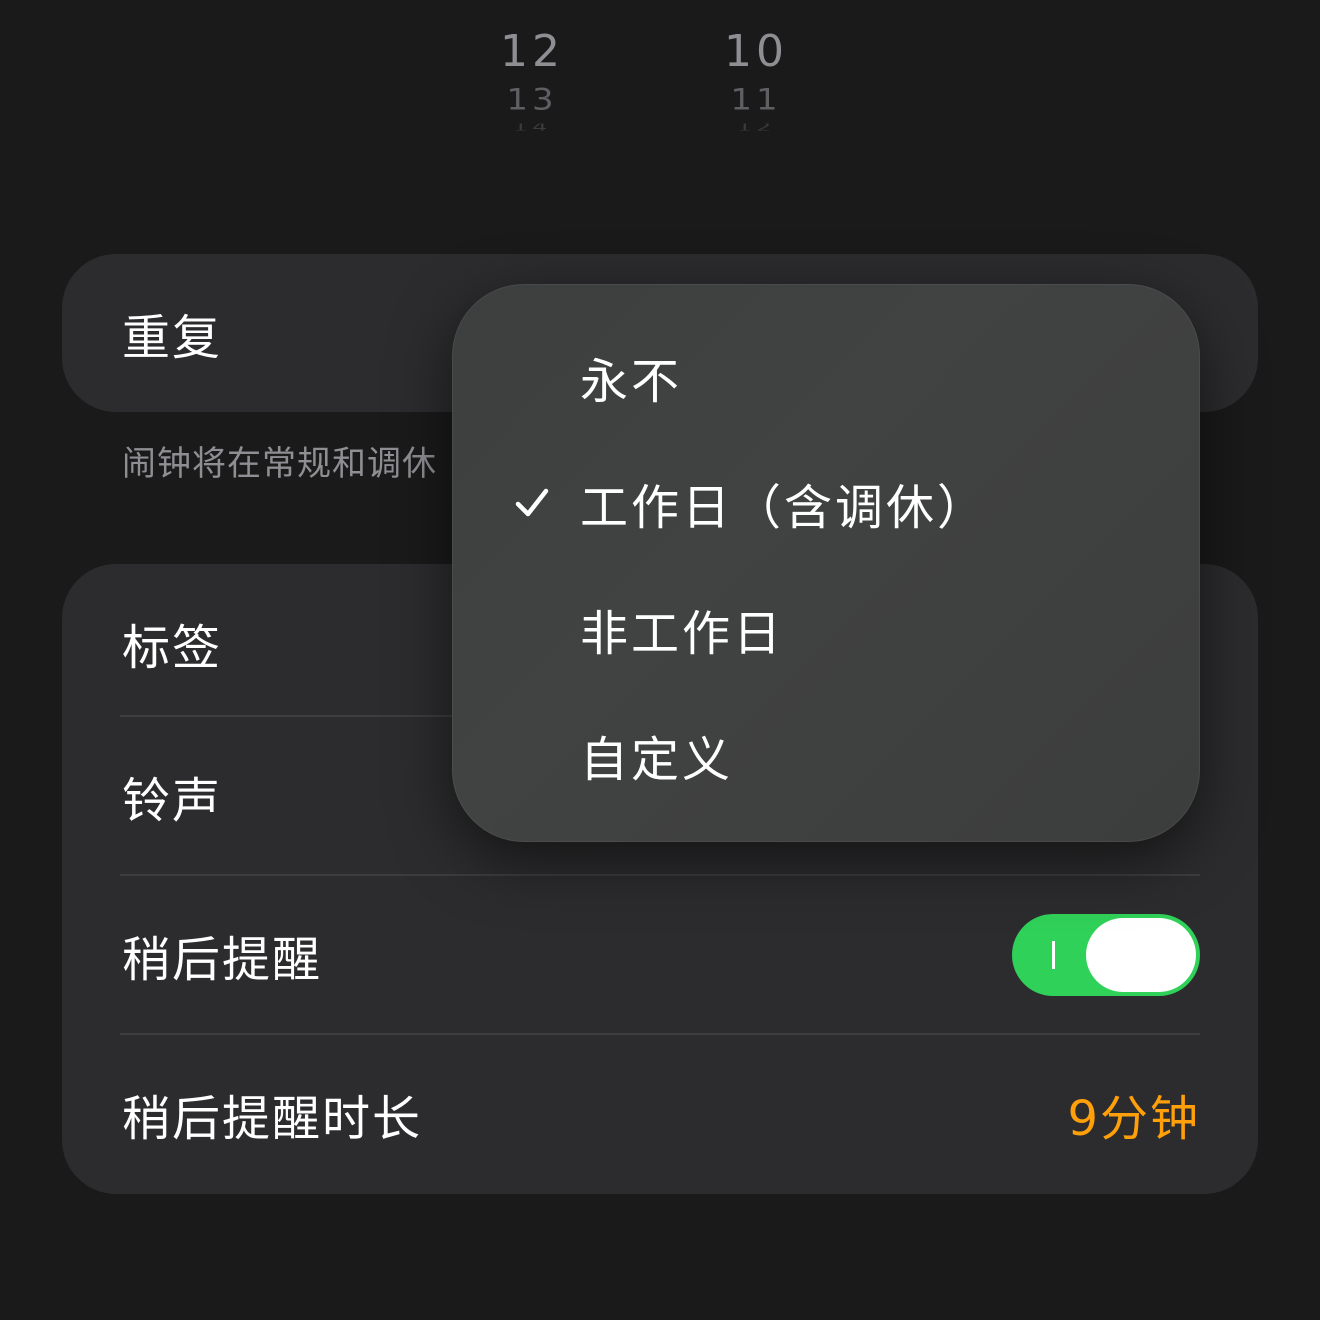 This screenshot has width=1320, height=1320. Describe the element at coordinates (1133, 1114) in the screenshot. I see `snooze-duration-value: 9分钟` at that location.